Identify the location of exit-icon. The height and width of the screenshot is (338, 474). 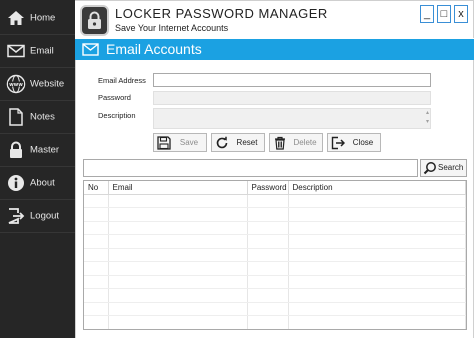
(338, 143).